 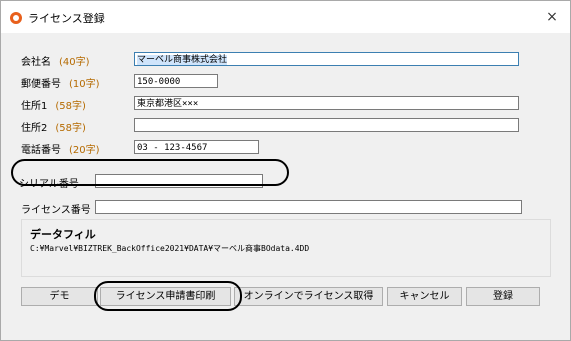 What do you see at coordinates (59, 296) in the screenshot?
I see `demo-button: デモ` at bounding box center [59, 296].